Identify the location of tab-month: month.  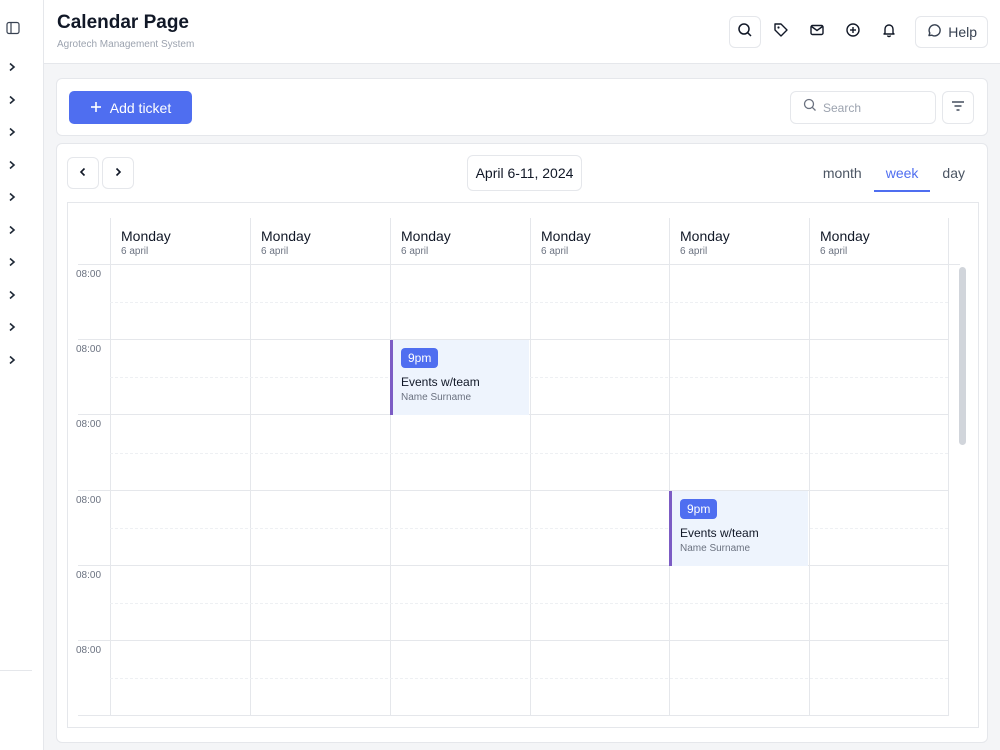
(842, 174).